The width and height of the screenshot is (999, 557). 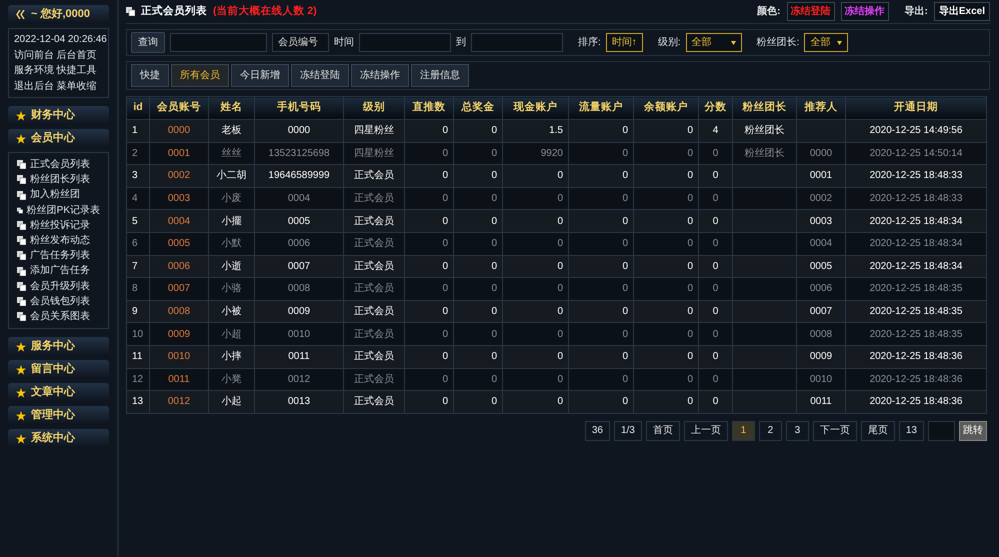 What do you see at coordinates (34, 55) in the screenshot?
I see `sidebar-link: 访问前台` at bounding box center [34, 55].